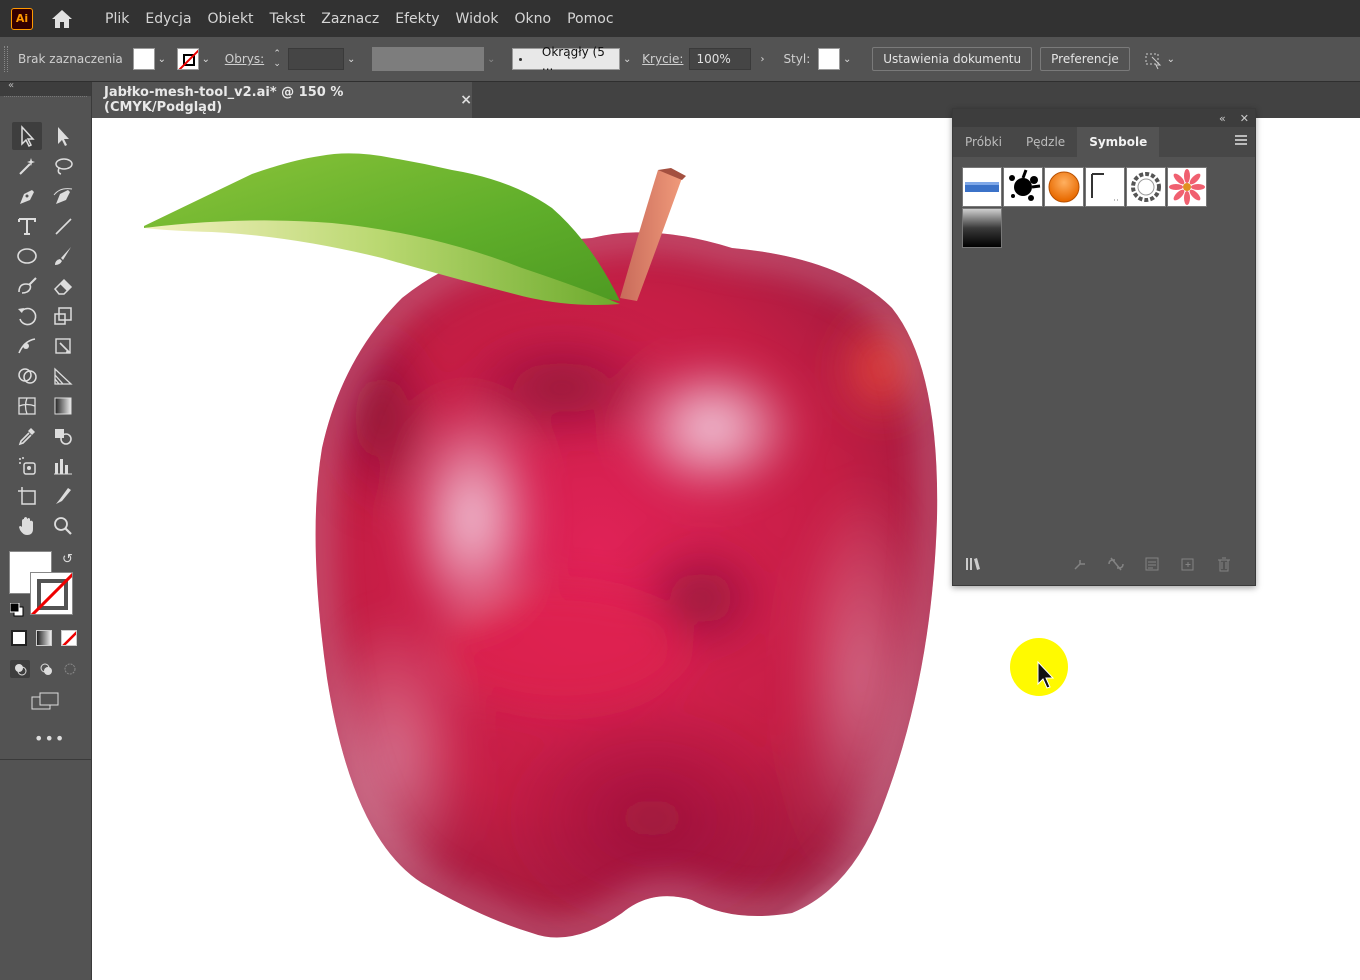 The image size is (1360, 980). Describe the element at coordinates (1105, 187) in the screenshot. I see `symbol-grunge-frame` at that location.